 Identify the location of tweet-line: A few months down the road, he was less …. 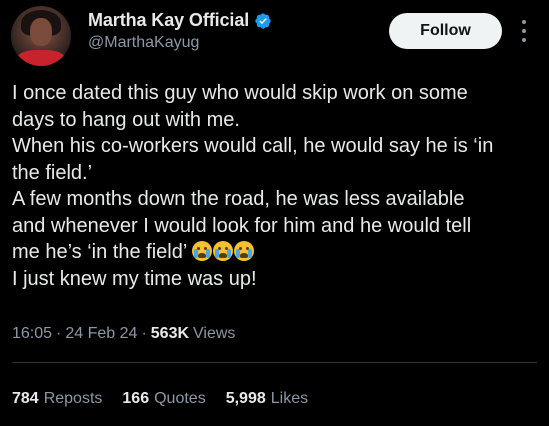
(238, 199).